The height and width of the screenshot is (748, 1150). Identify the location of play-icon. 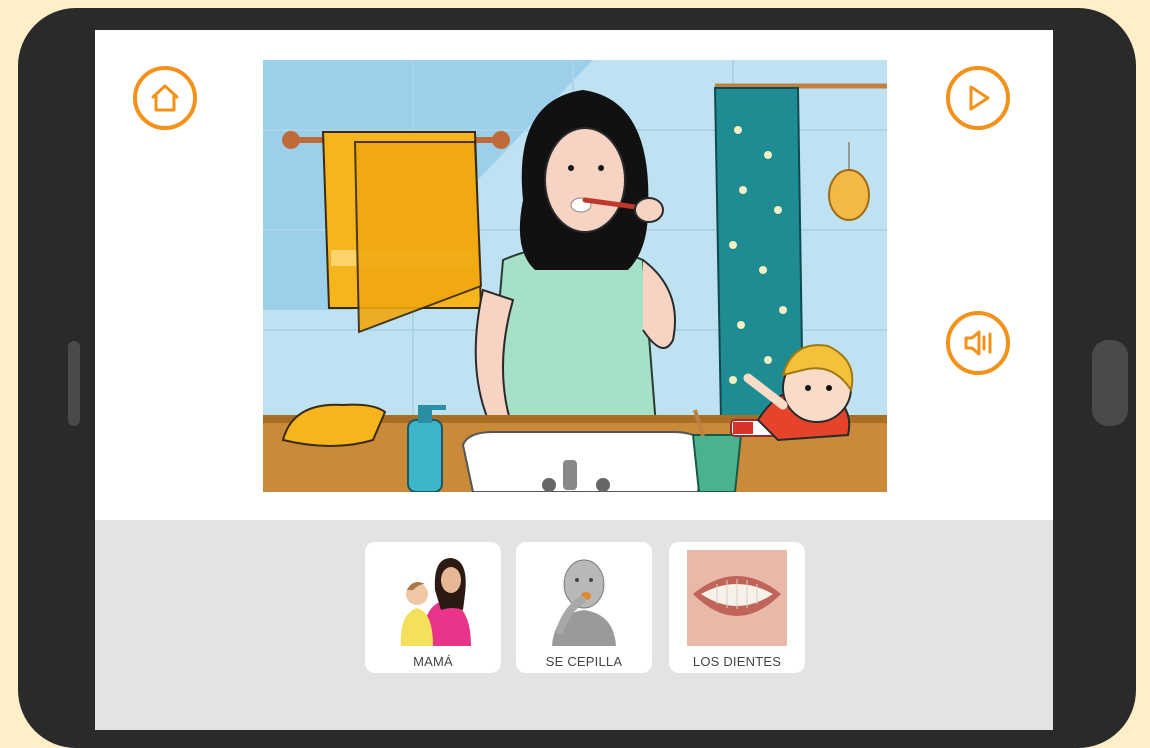
(979, 98).